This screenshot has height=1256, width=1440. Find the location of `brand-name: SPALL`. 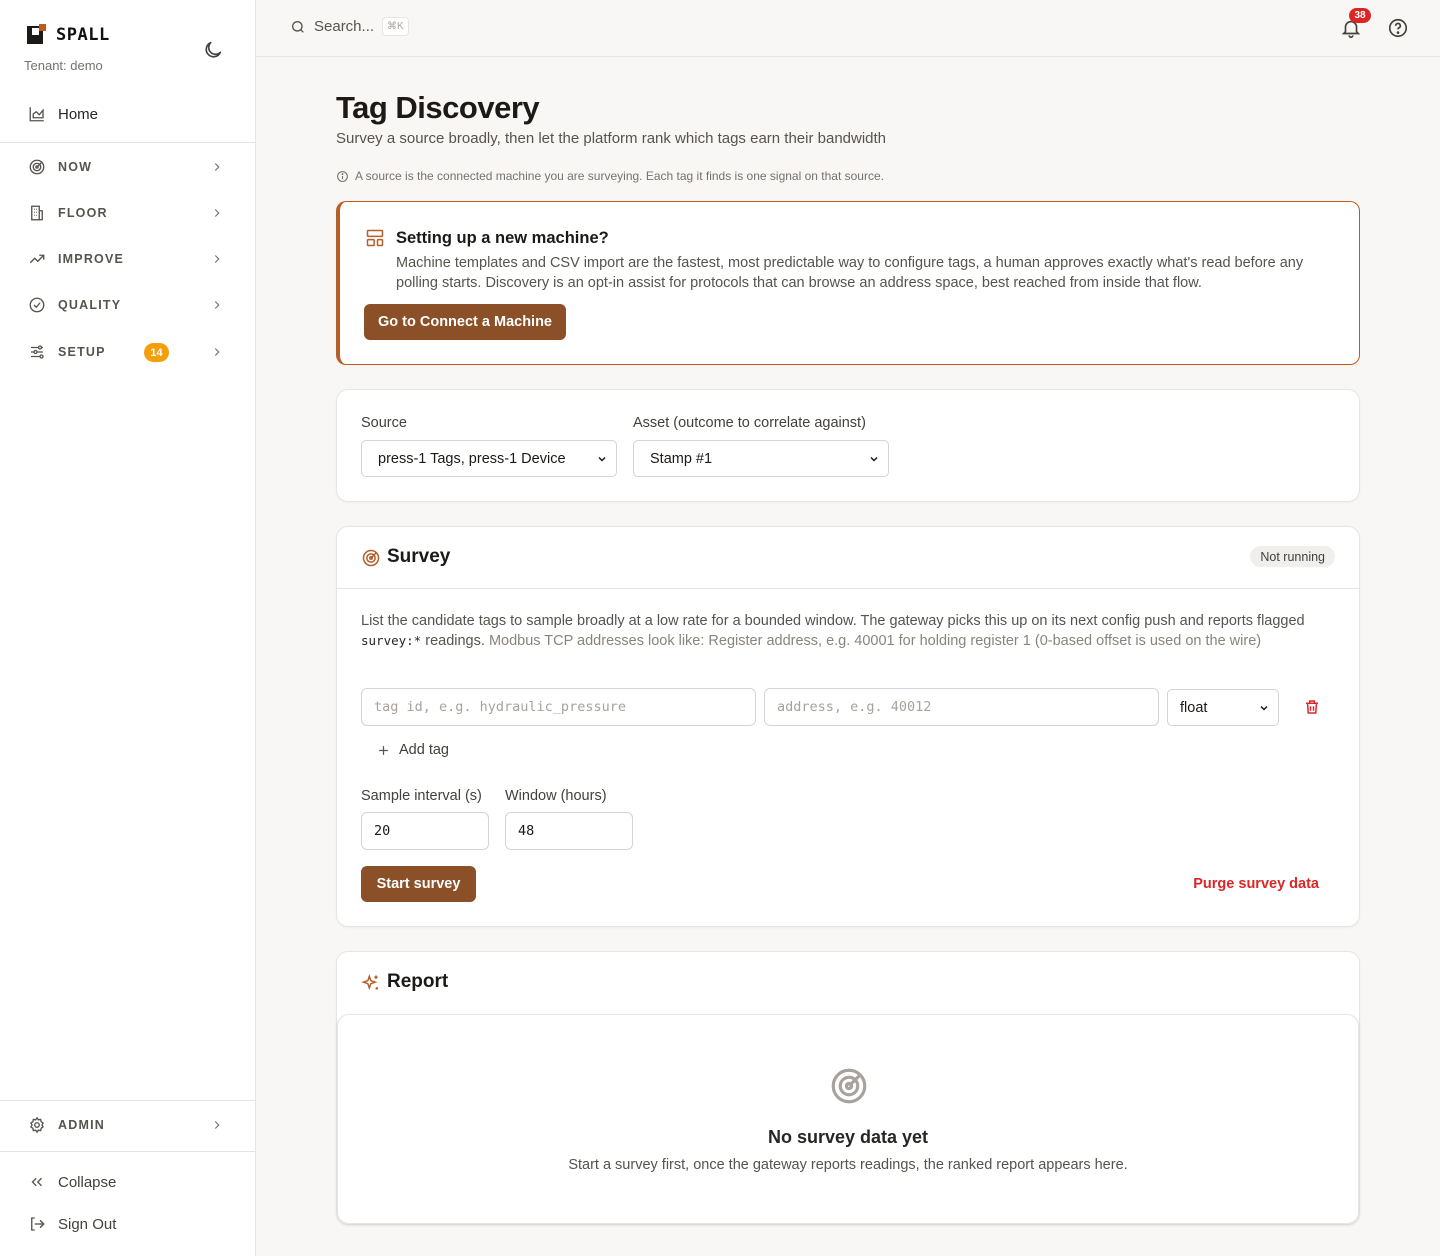

brand-name: SPALL is located at coordinates (83, 35).